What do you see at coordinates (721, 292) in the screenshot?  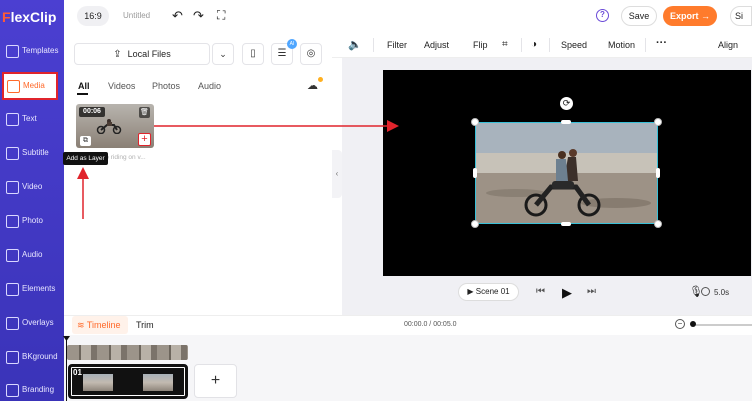 I see `scene-duration: 5.0s` at bounding box center [721, 292].